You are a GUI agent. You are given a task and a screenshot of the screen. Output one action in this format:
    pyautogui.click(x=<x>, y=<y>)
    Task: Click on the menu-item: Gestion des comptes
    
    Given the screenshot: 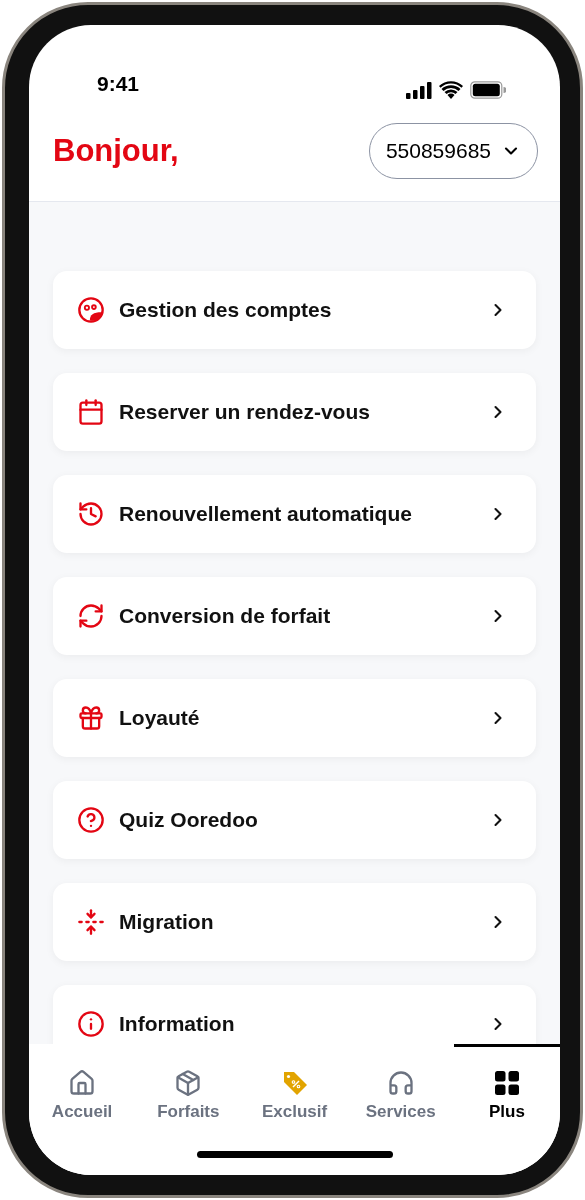 What is the action you would take?
    pyautogui.click(x=294, y=310)
    